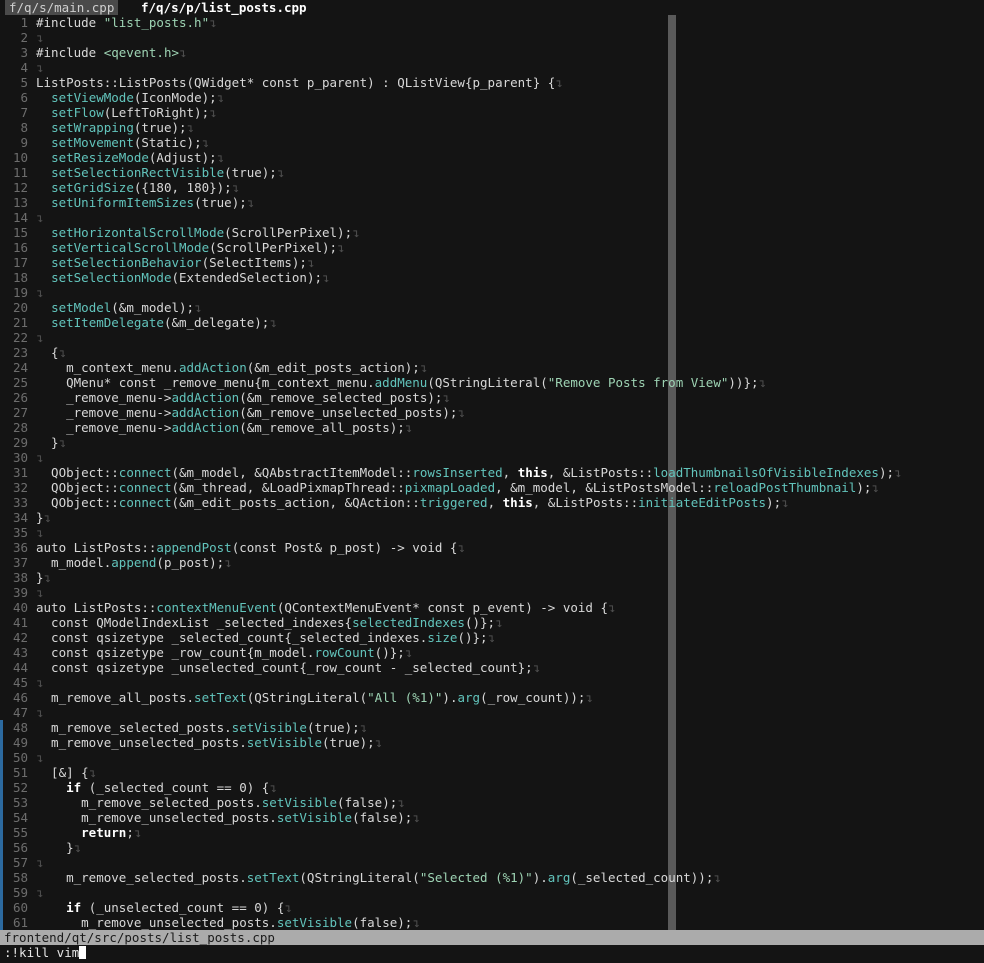 The image size is (984, 963). Describe the element at coordinates (20, 367) in the screenshot. I see `line-number: 24` at that location.